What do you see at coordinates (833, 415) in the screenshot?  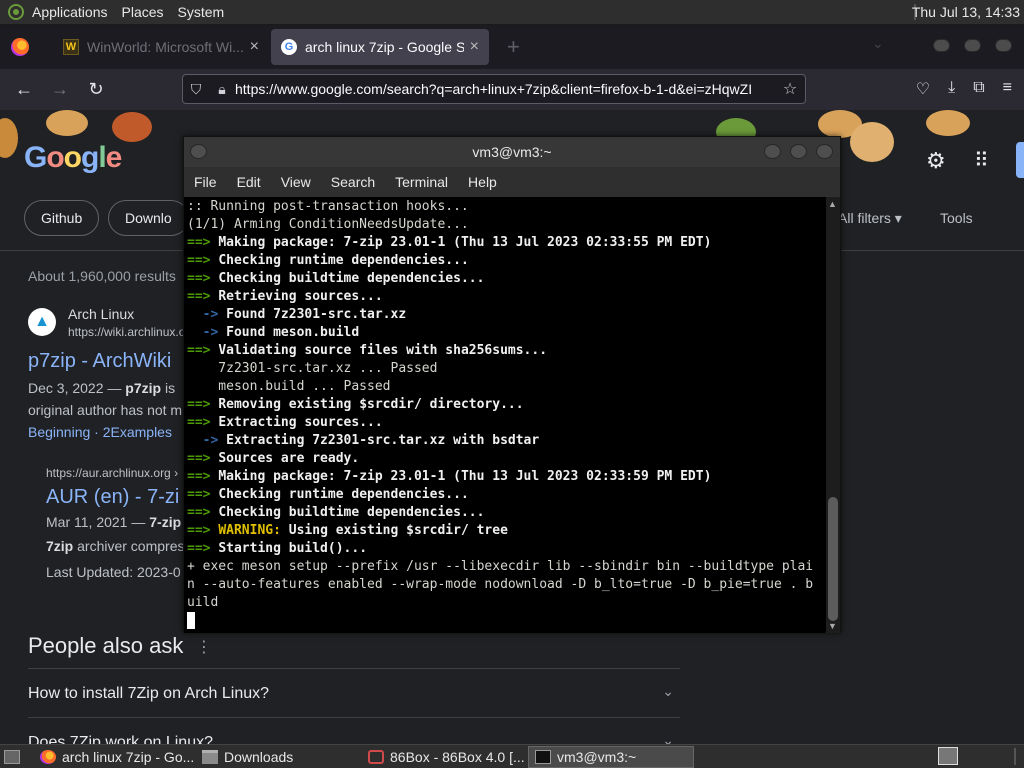 I see `terminal-scrollbar: ▲ ▼` at bounding box center [833, 415].